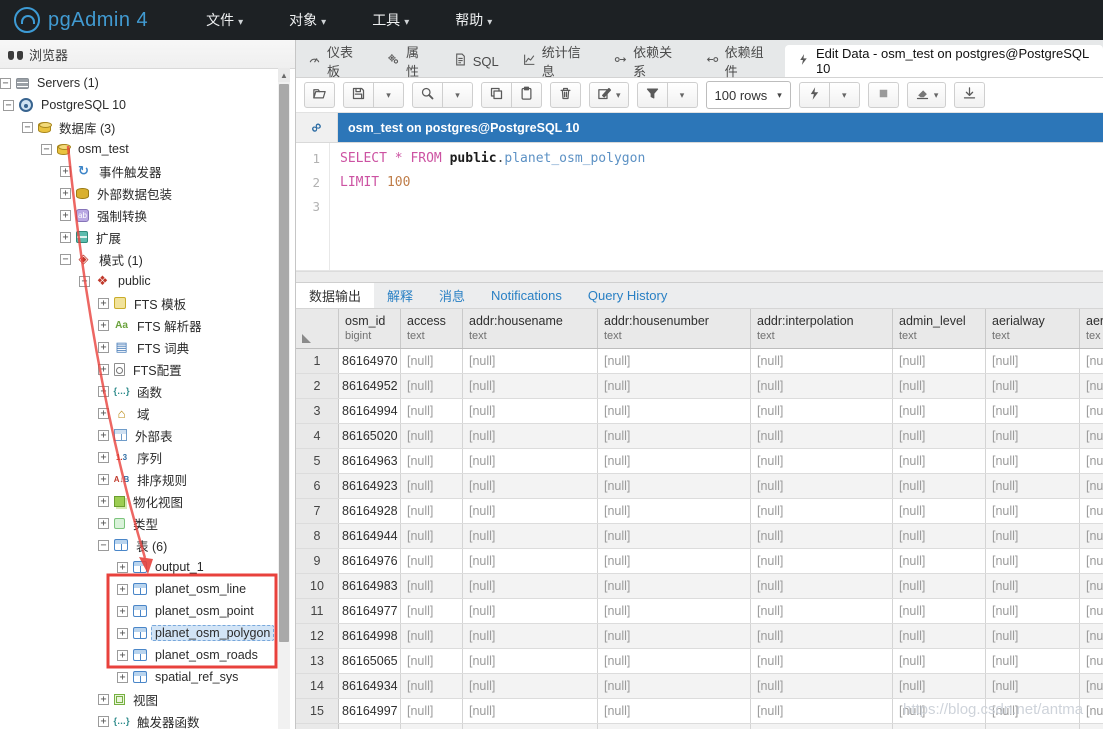 The image size is (1103, 729). What do you see at coordinates (970, 95) in the screenshot?
I see `download-csv-button` at bounding box center [970, 95].